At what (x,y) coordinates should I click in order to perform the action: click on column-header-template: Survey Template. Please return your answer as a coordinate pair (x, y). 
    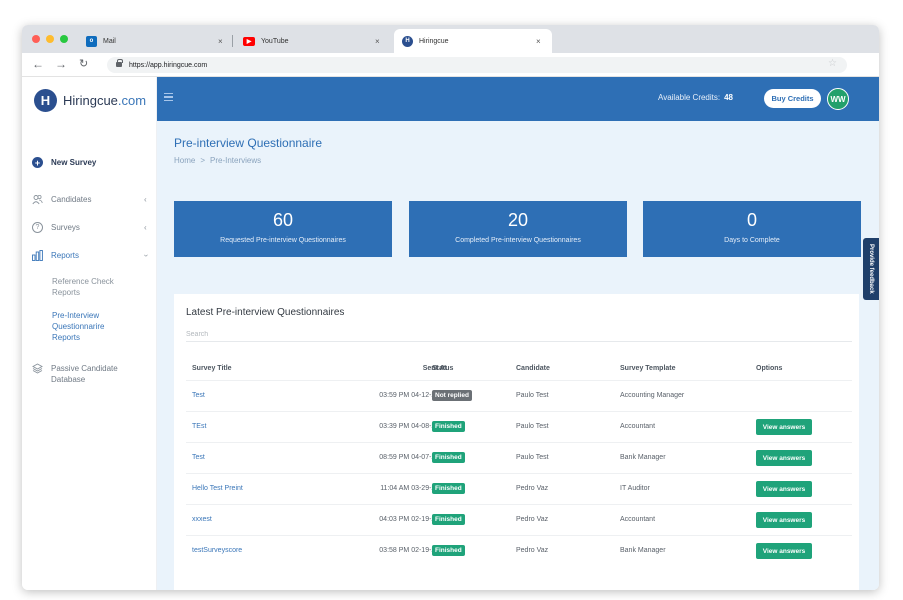
    Looking at the image, I should click on (648, 368).